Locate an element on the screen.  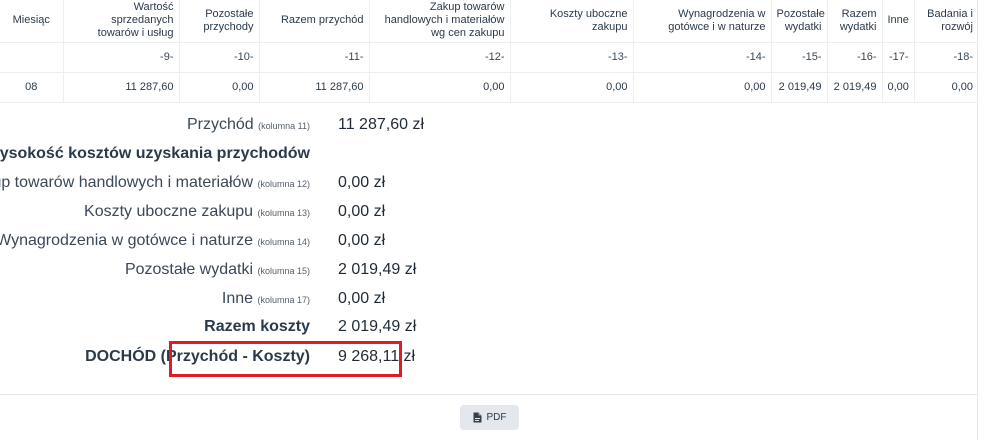
column-ref: (kolumna 13) is located at coordinates (283, 213).